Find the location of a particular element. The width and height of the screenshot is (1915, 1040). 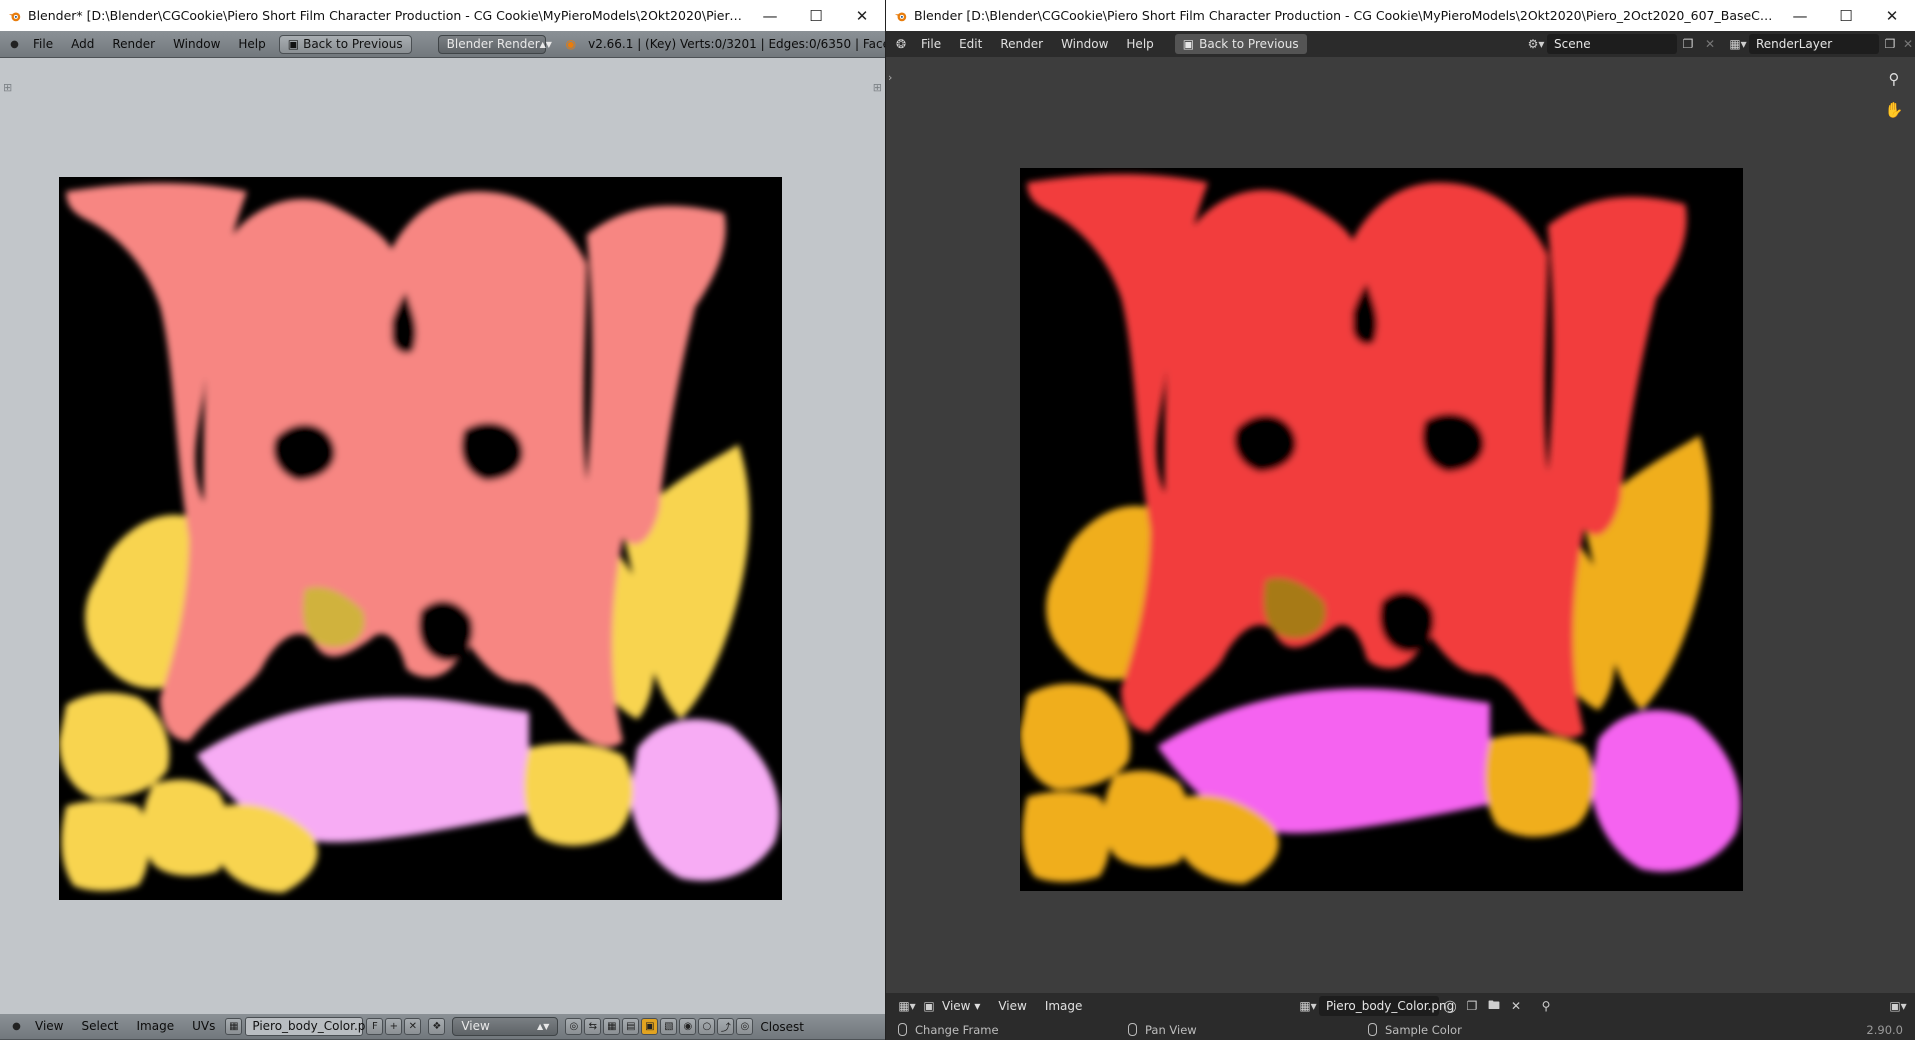

delete-view-layer-icon: ✕ is located at coordinates (1908, 44).